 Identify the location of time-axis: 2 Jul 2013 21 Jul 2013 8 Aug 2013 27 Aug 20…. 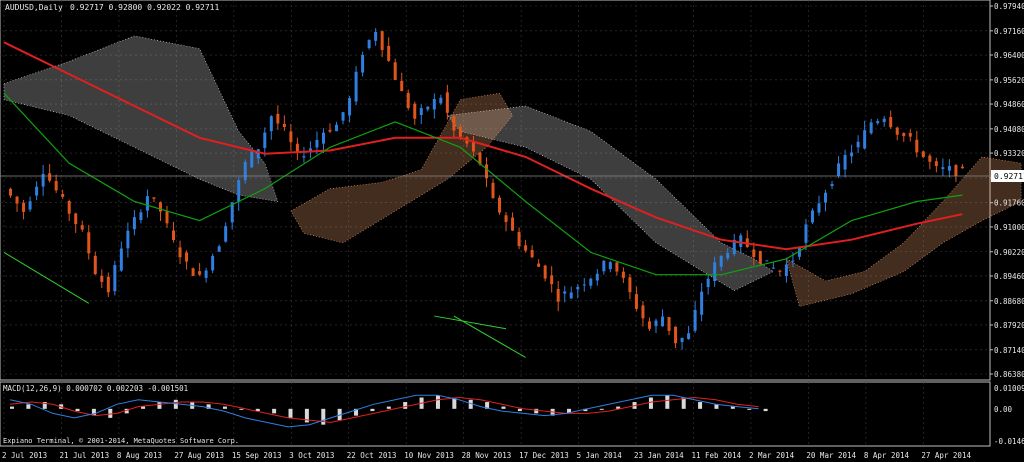
(486, 455).